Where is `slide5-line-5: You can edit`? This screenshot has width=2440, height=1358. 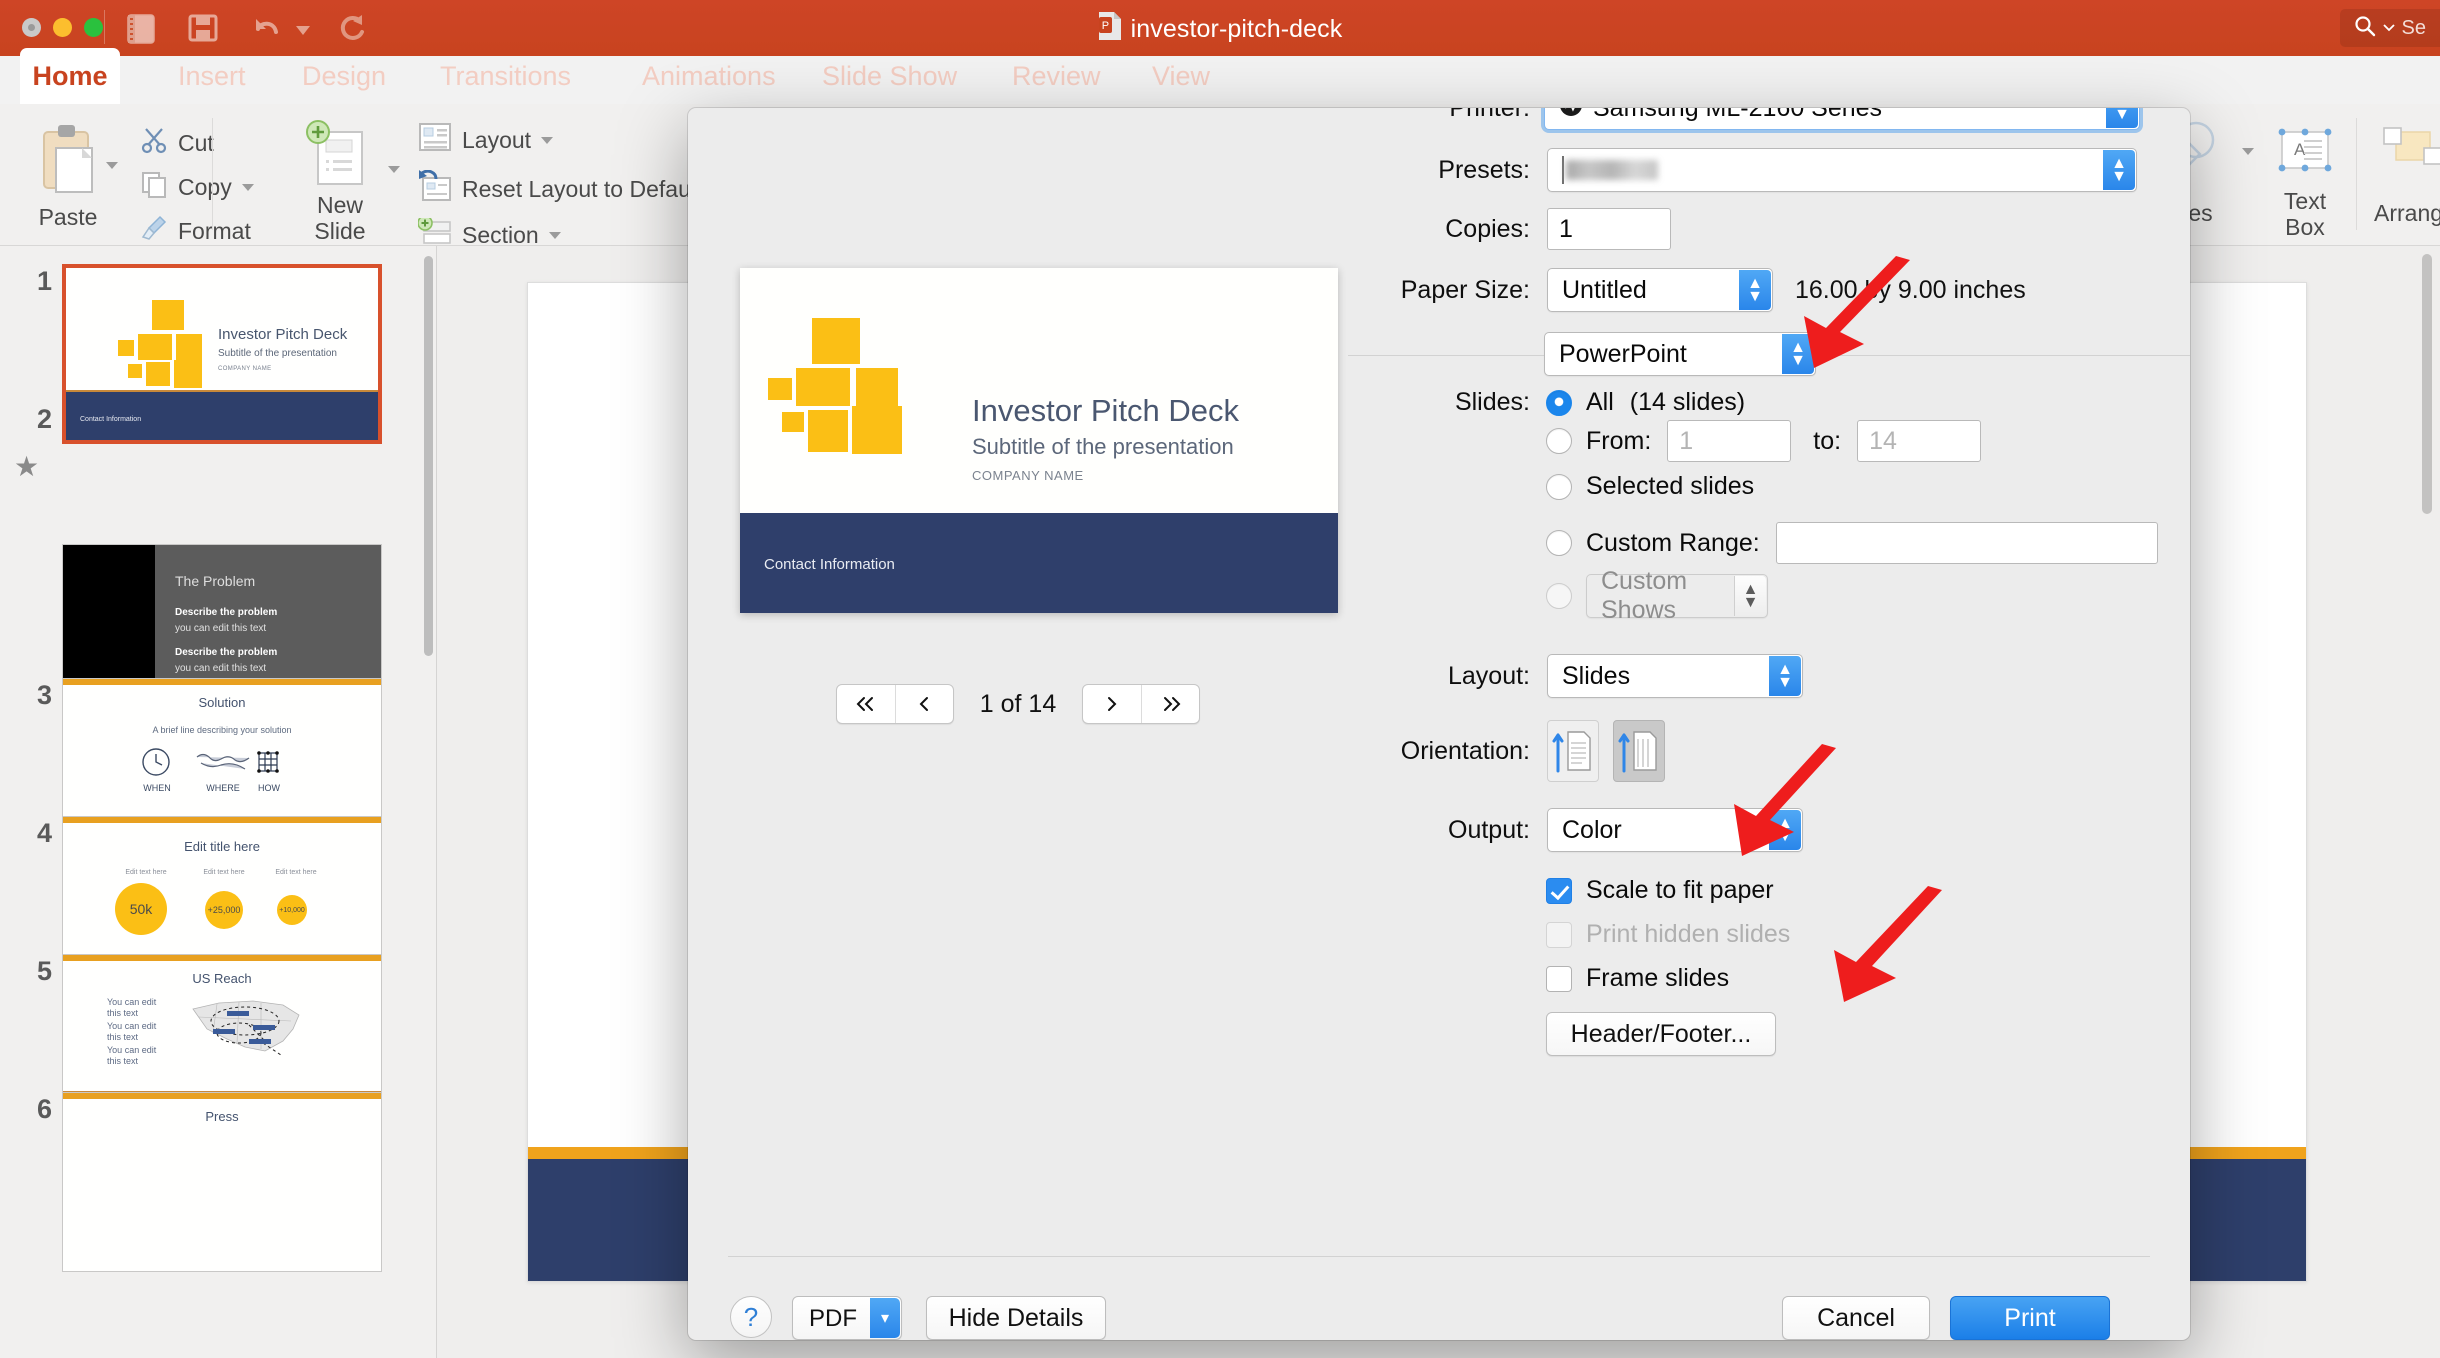
slide5-line-5: You can edit is located at coordinates (132, 1050).